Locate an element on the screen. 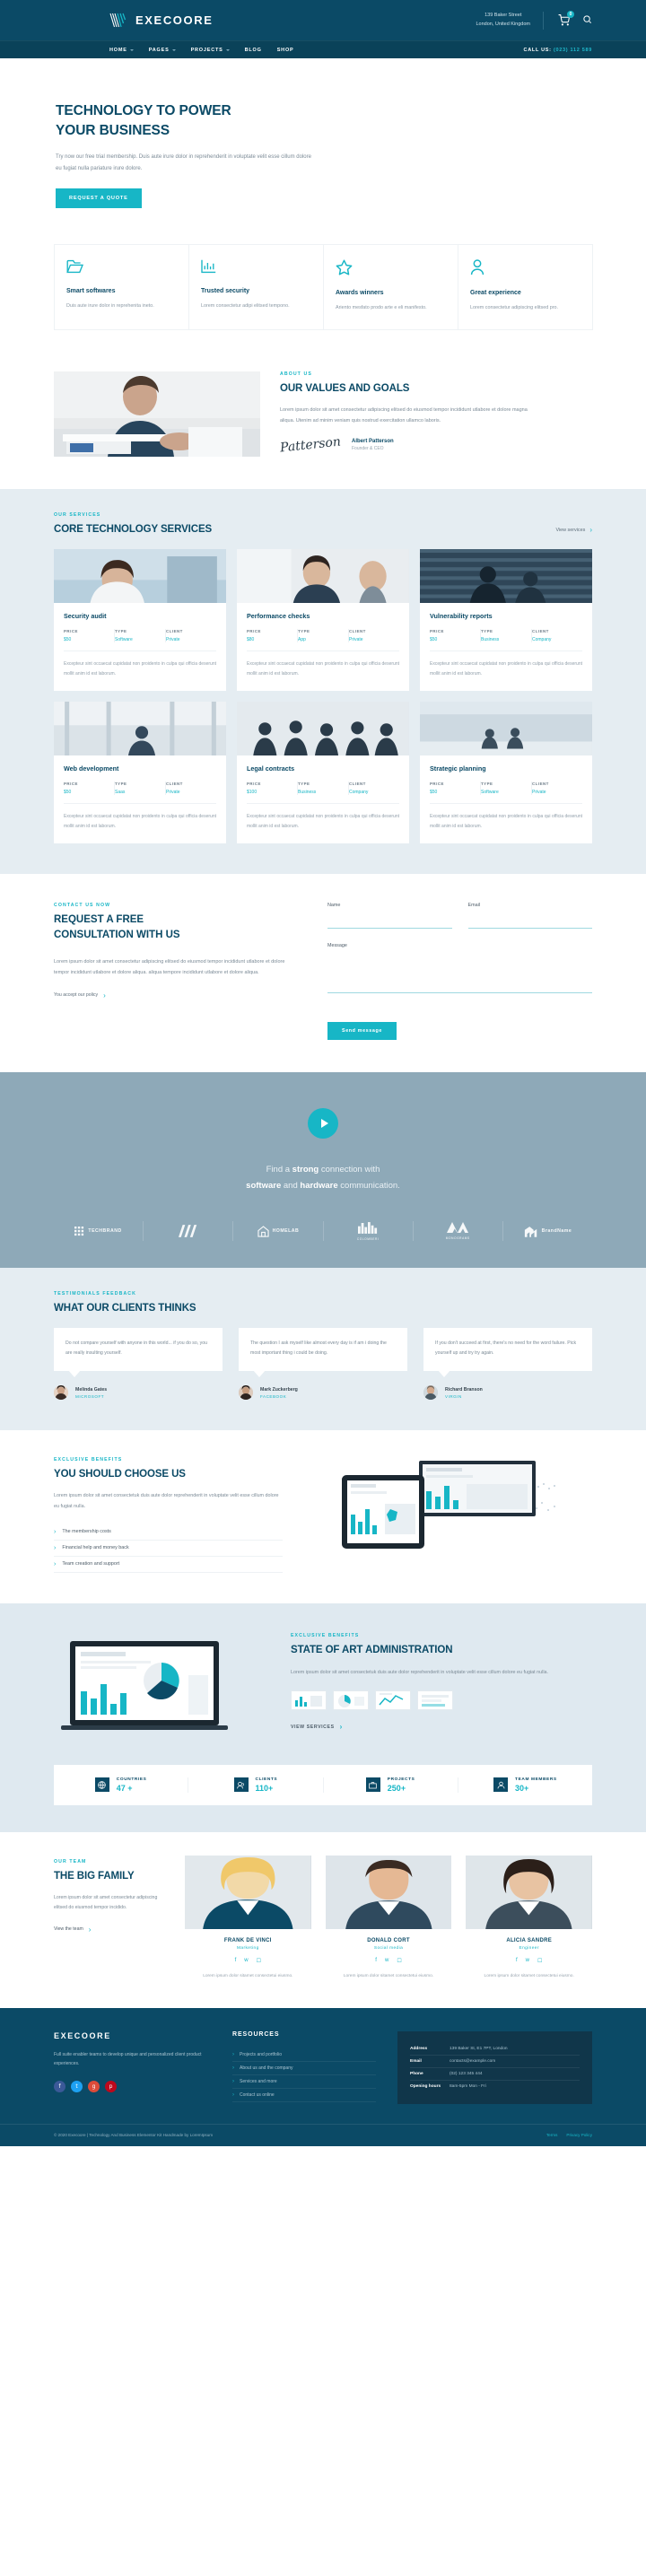 Image resolution: width=646 pixels, height=2576 pixels. benefit-label: Financial help and money back is located at coordinates (95, 1548).